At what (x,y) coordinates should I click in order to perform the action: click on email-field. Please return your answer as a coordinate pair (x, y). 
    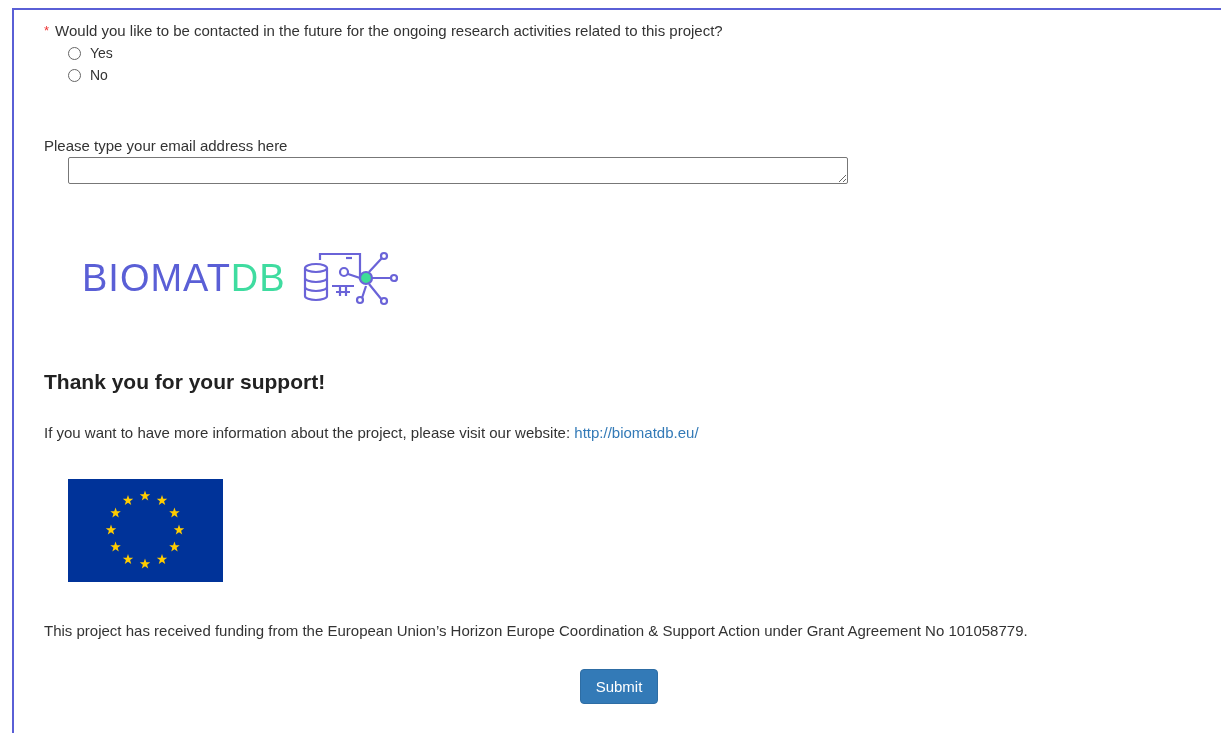
    Looking at the image, I should click on (458, 170).